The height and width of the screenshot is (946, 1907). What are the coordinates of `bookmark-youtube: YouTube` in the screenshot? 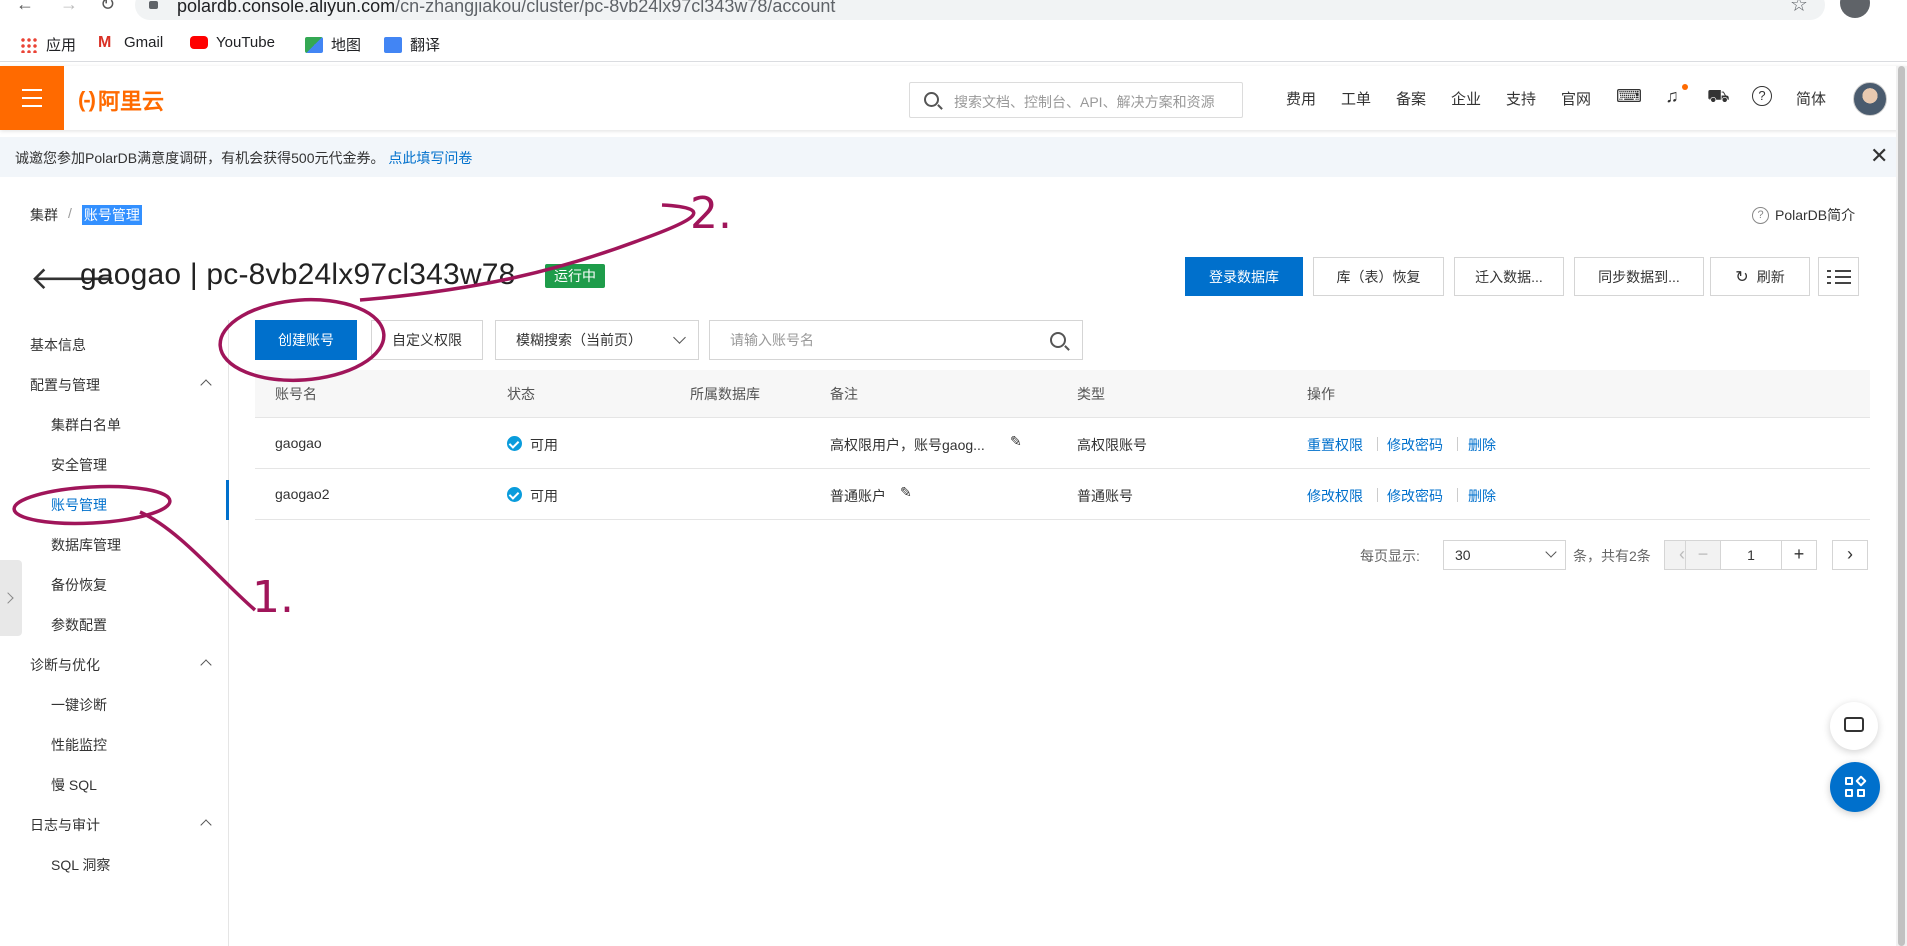 It's located at (232, 42).